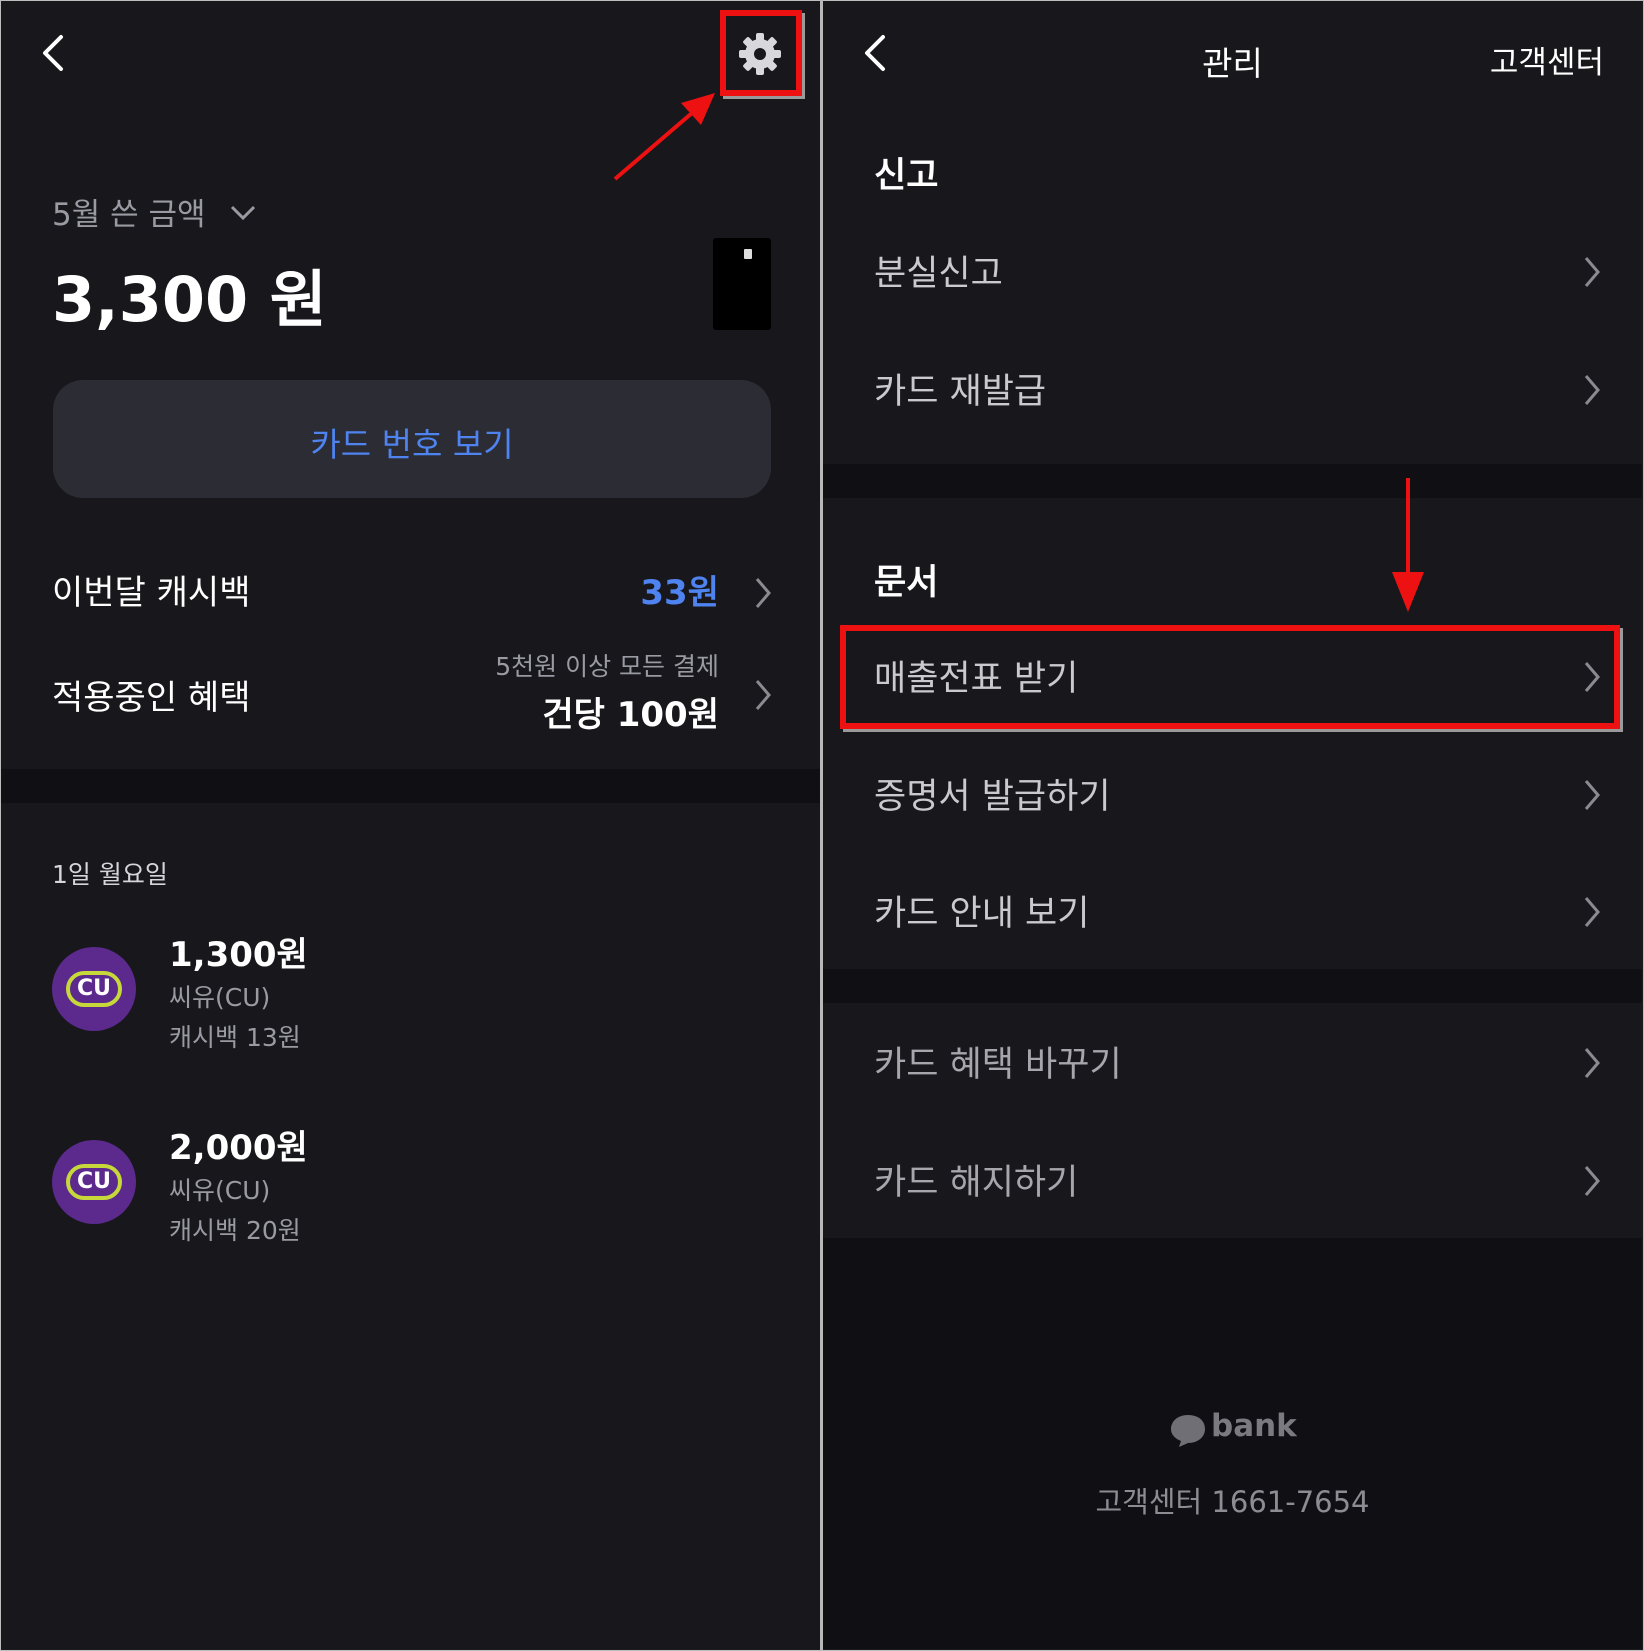 The width and height of the screenshot is (1644, 1651). Describe the element at coordinates (412, 444) in the screenshot. I see `view-card-number-label: 카드 번호 보기` at that location.